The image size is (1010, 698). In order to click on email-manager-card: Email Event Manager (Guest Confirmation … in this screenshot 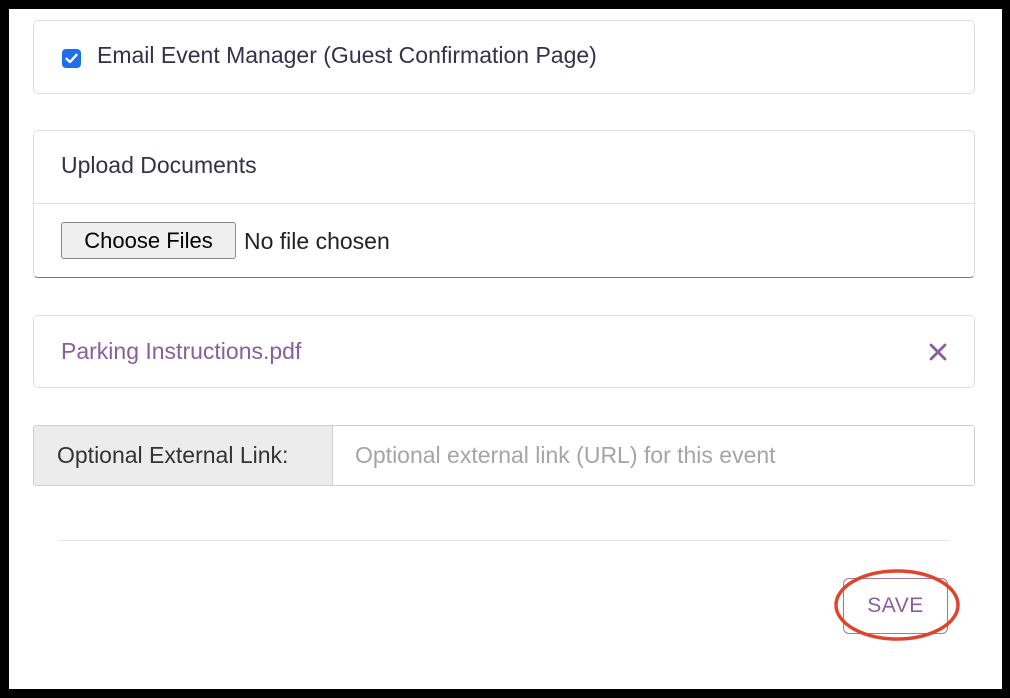, I will do `click(504, 57)`.